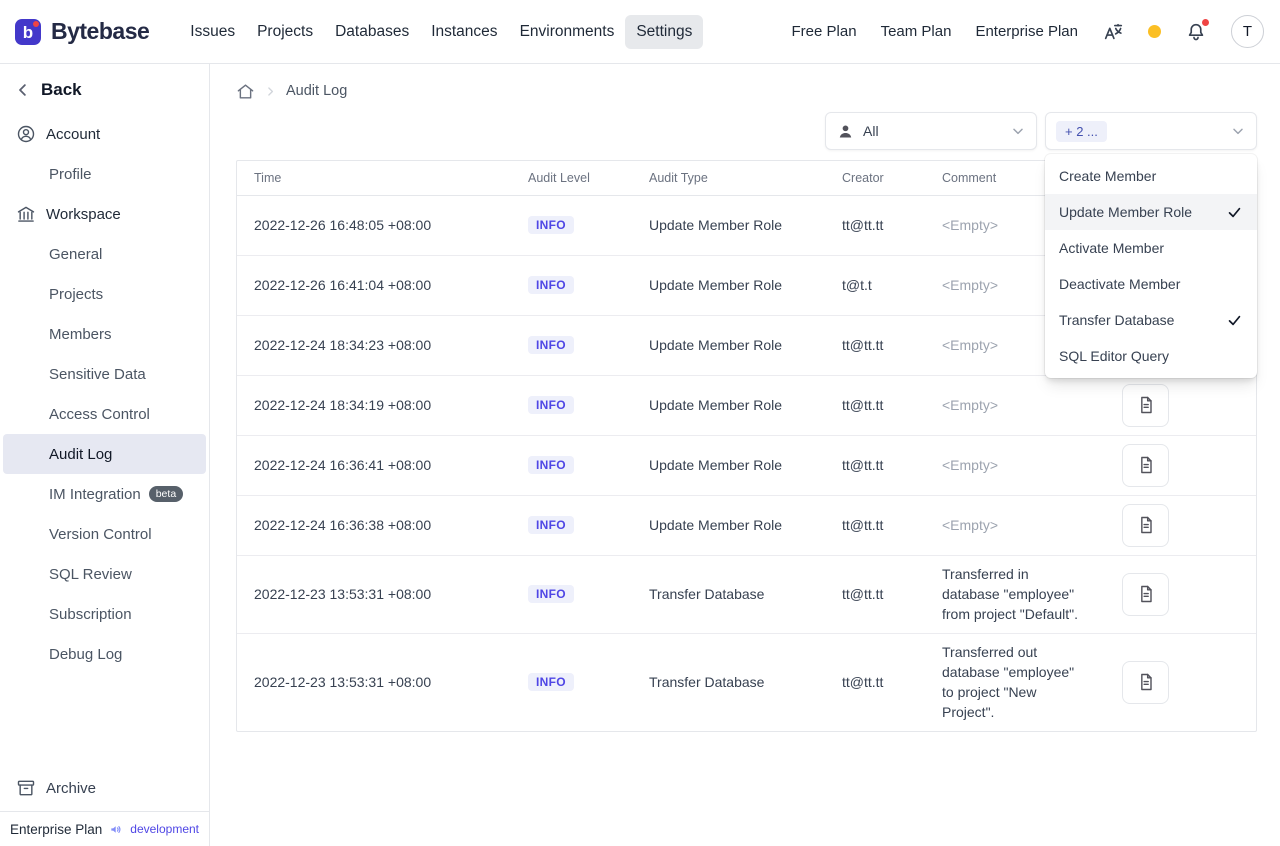  What do you see at coordinates (212, 32) in the screenshot?
I see `nav-item-issues: Issues` at bounding box center [212, 32].